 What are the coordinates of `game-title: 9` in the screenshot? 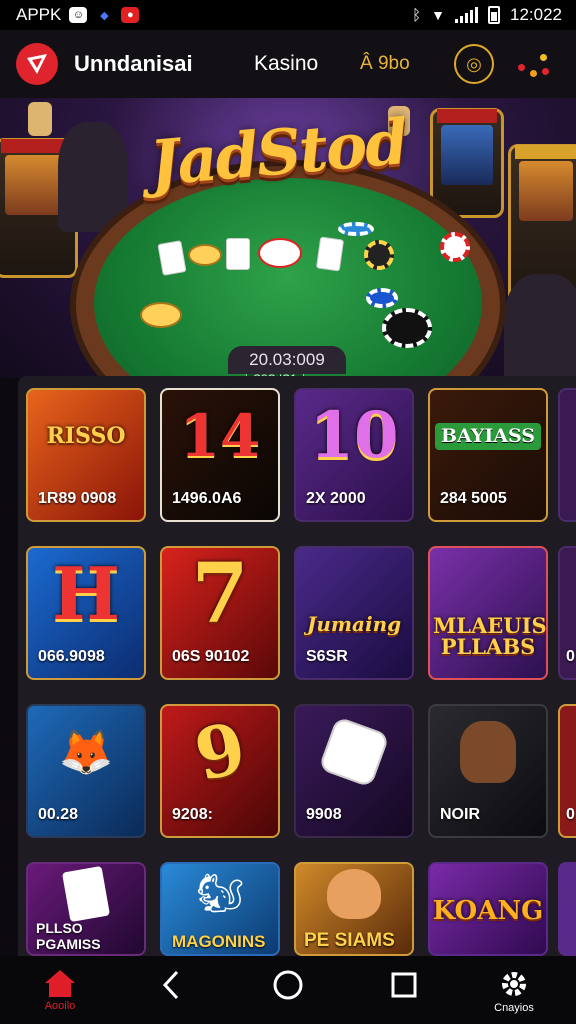 It's located at (220, 751).